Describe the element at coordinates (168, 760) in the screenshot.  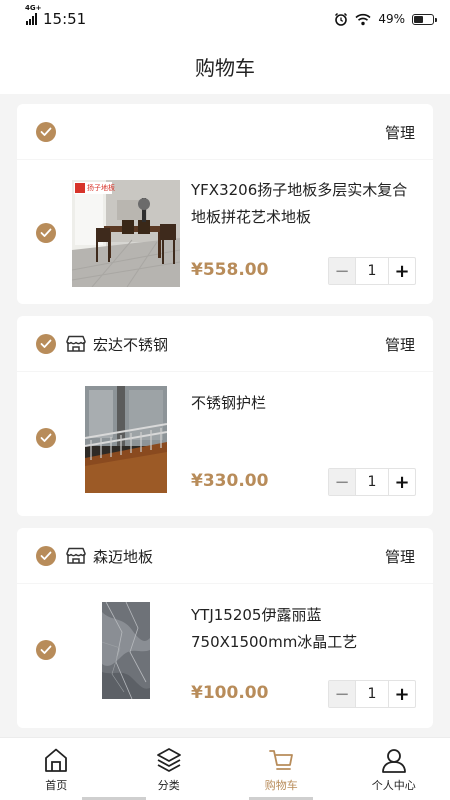
I see `layers-icon` at that location.